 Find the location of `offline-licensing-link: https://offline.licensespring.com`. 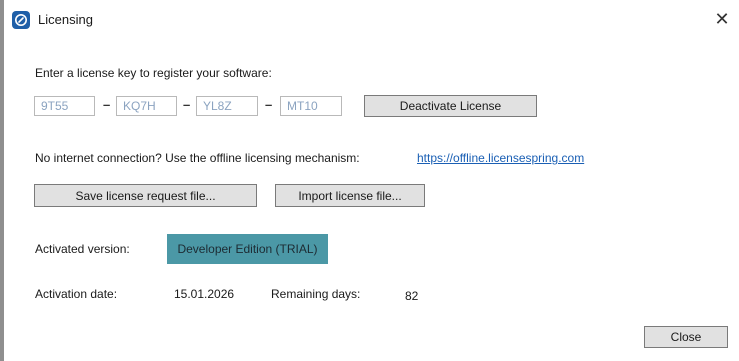

offline-licensing-link: https://offline.licensespring.com is located at coordinates (500, 158).